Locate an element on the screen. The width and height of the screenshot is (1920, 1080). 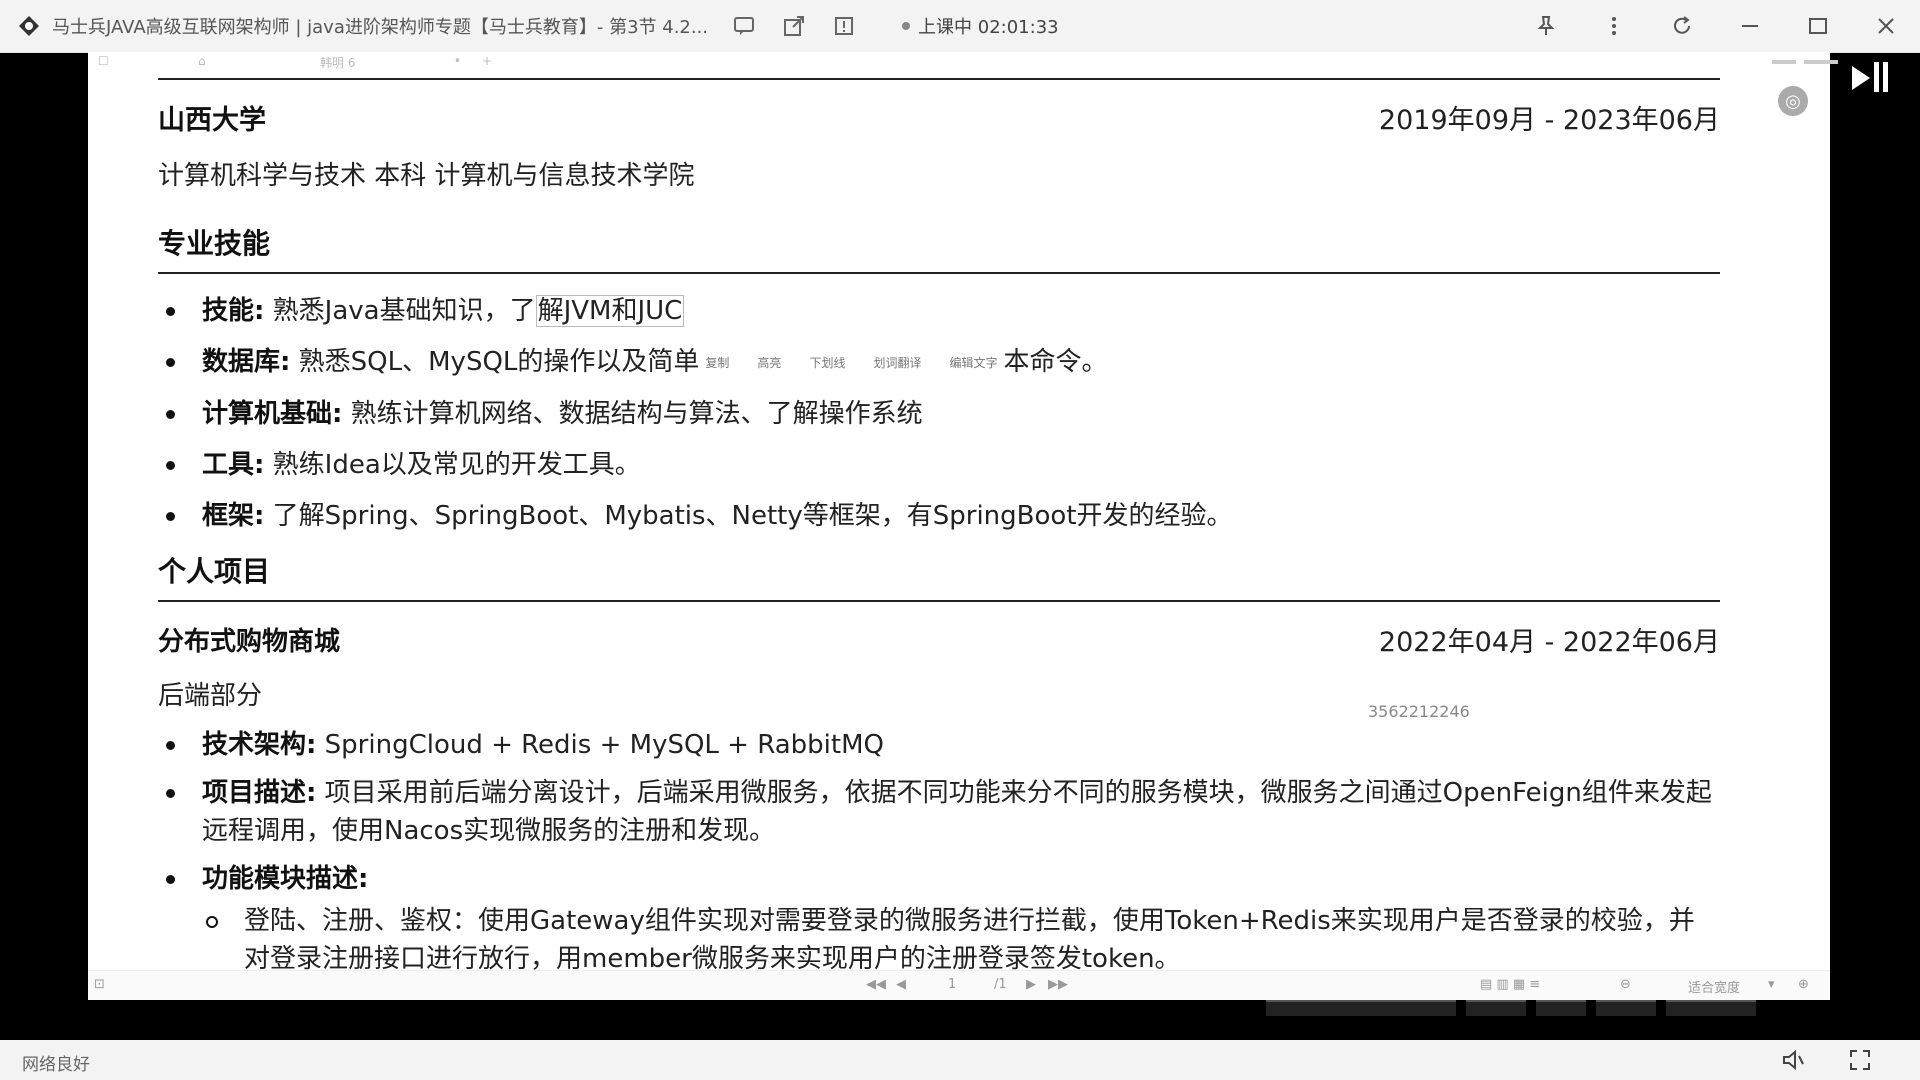
selection-popup-menu: 复制 高亮 下划线 划词翻译 编辑文字 is located at coordinates (851, 363).